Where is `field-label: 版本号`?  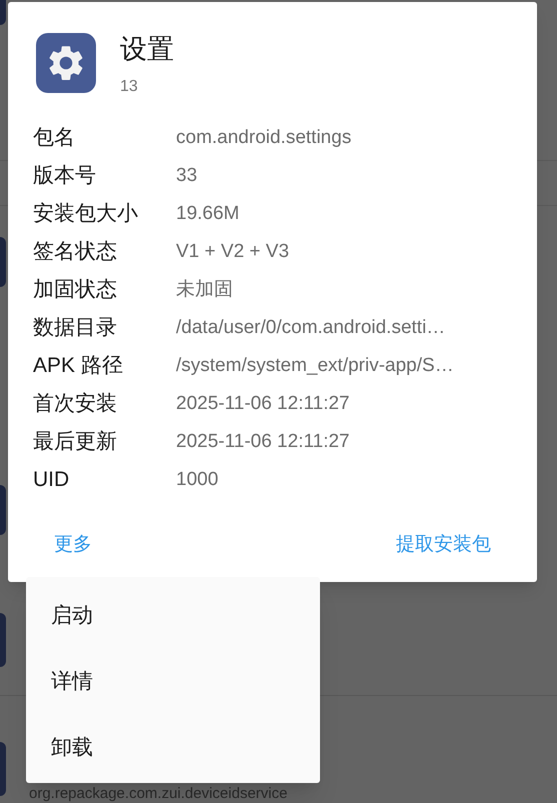
field-label: 版本号 is located at coordinates (65, 176).